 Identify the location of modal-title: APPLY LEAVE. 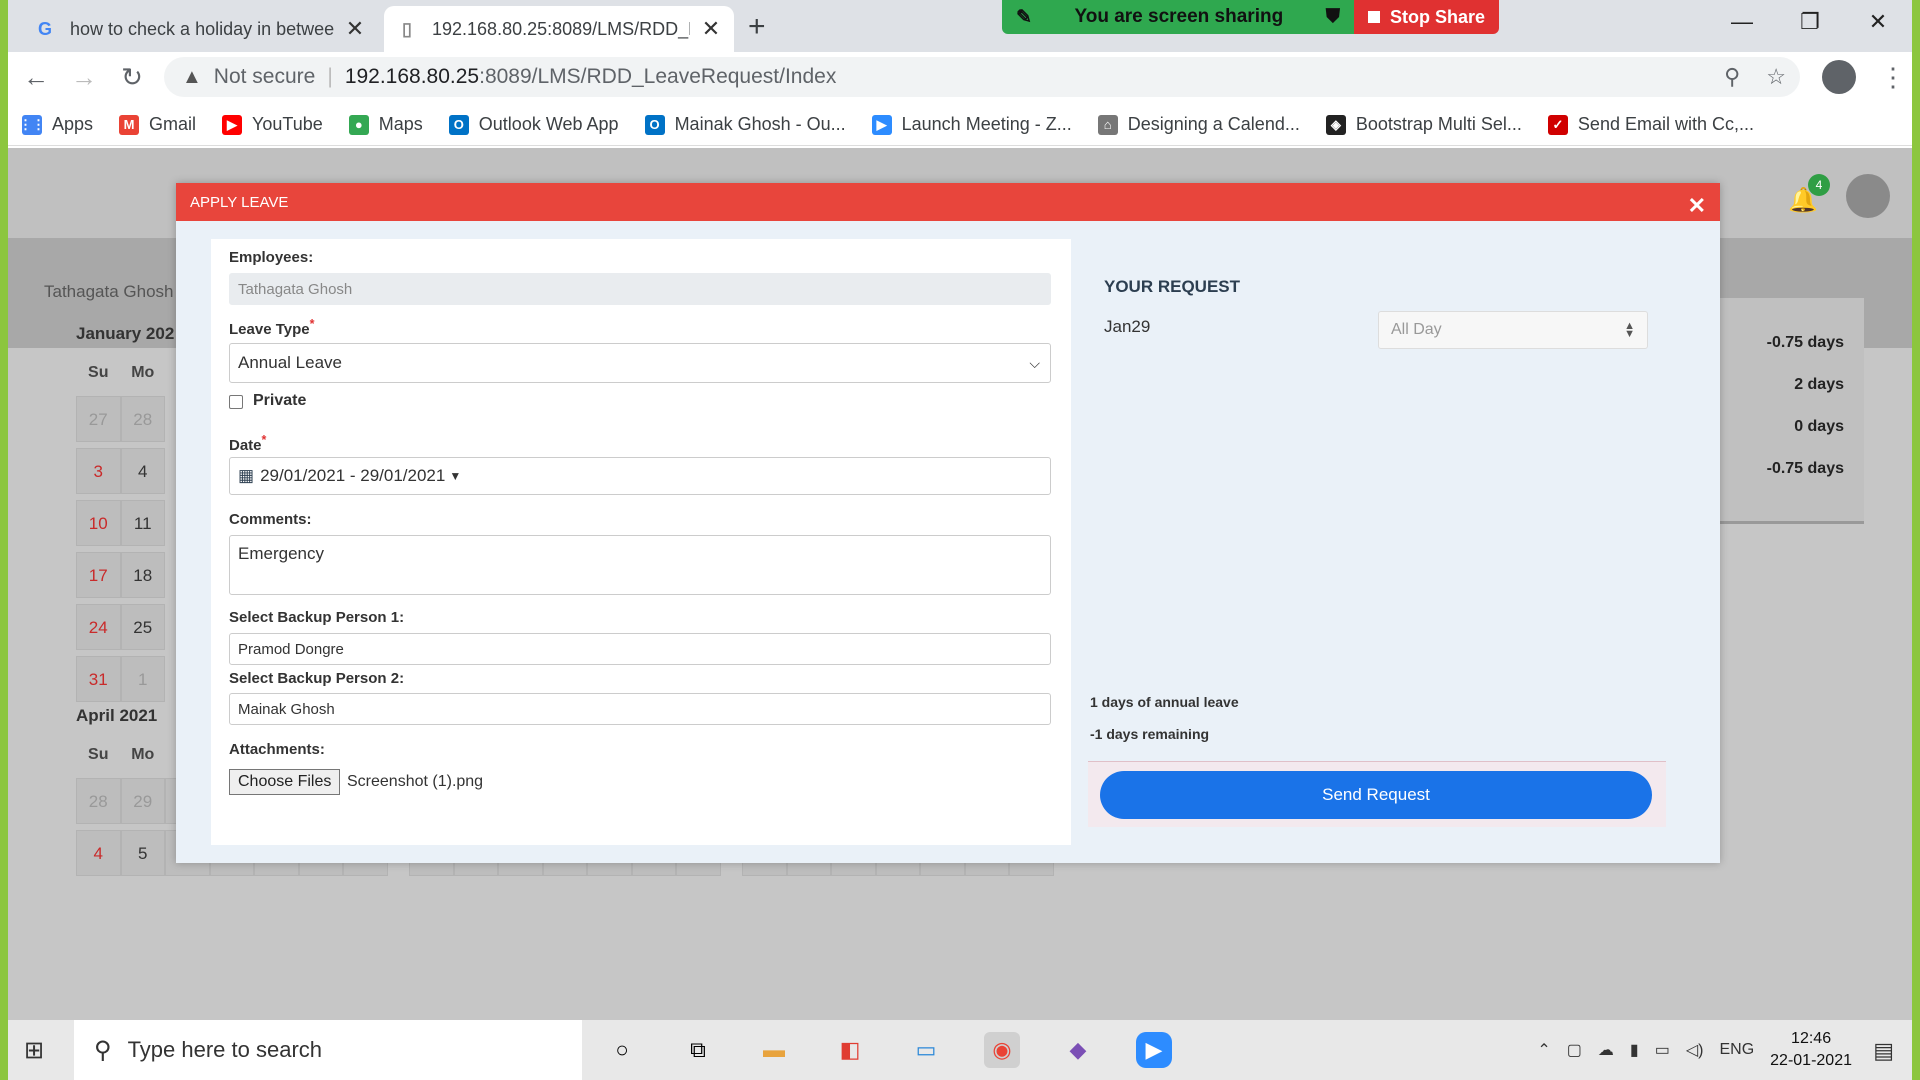
(239, 202).